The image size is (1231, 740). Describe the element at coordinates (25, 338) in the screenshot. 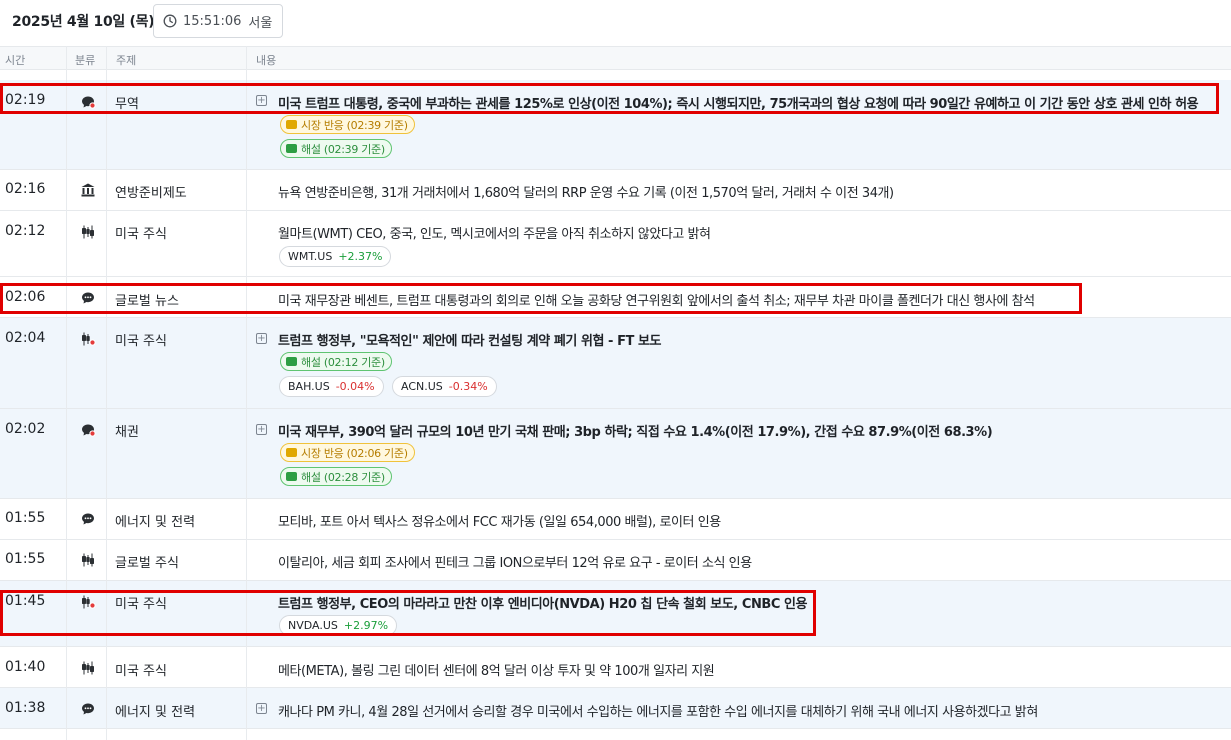

I see `row-time: 02:04` at that location.